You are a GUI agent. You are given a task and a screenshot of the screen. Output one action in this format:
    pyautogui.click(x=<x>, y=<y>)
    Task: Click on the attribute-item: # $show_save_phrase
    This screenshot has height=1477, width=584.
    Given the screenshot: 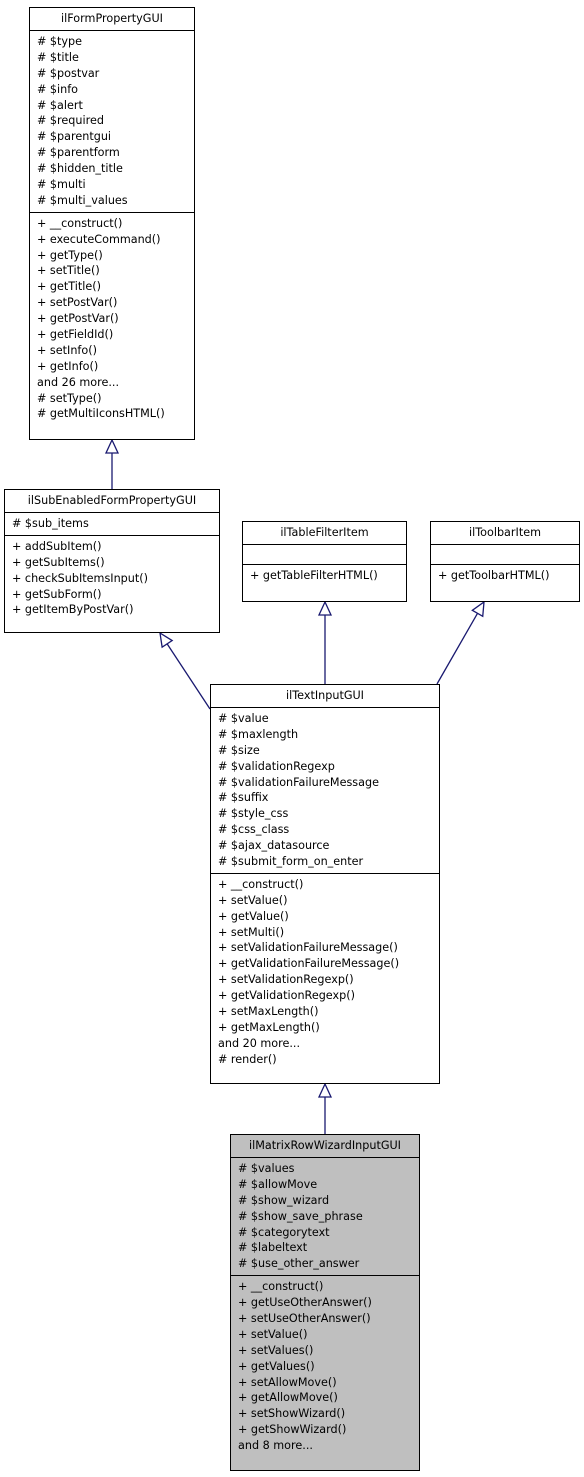 What is the action you would take?
    pyautogui.click(x=300, y=1216)
    